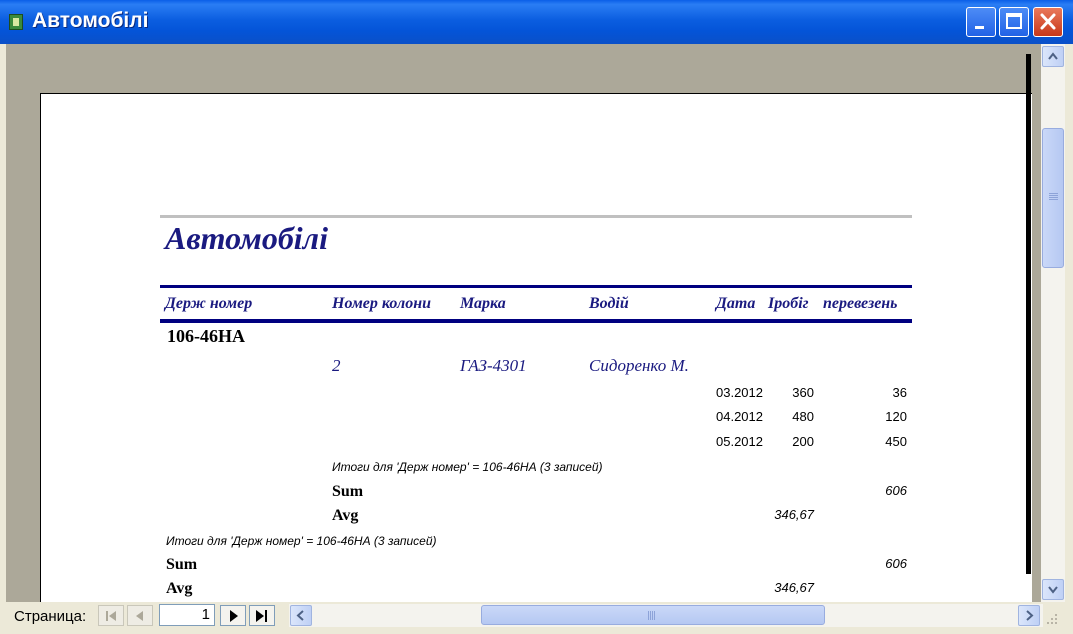 This screenshot has height=634, width=1073. What do you see at coordinates (90, 20) in the screenshot?
I see `window-title: Автомобілі` at bounding box center [90, 20].